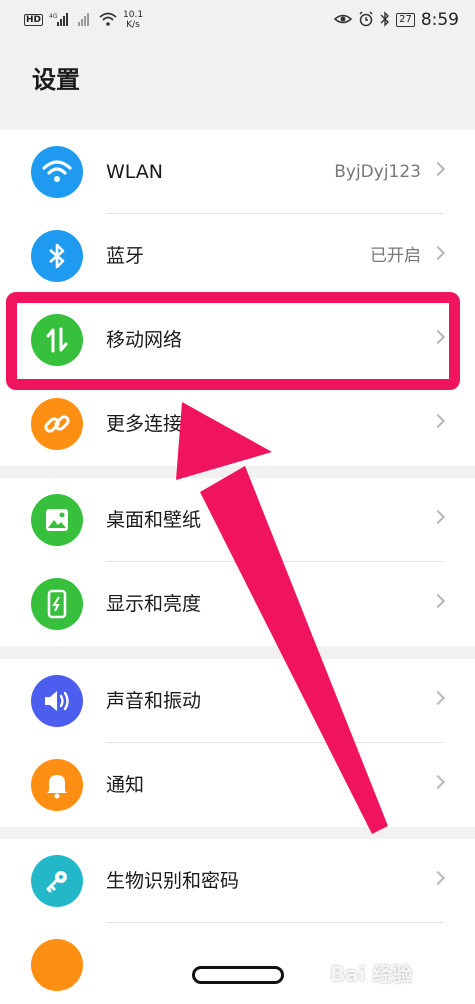 This screenshot has width=475, height=1004. I want to click on watermark: Bai 经验, so click(371, 974).